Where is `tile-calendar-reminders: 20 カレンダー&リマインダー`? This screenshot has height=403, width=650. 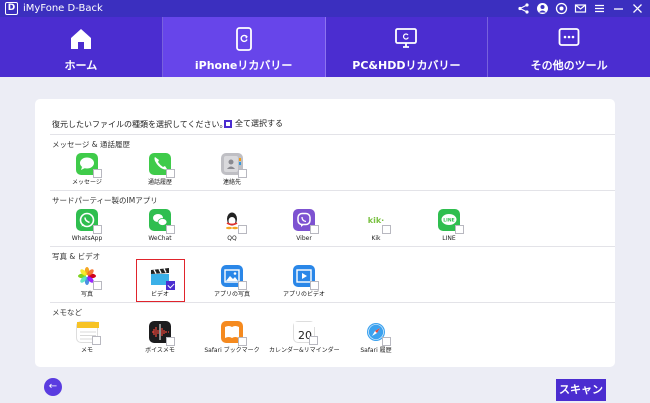
tile-calendar-reminders: 20 カレンダー&リマインダー is located at coordinates (304, 337).